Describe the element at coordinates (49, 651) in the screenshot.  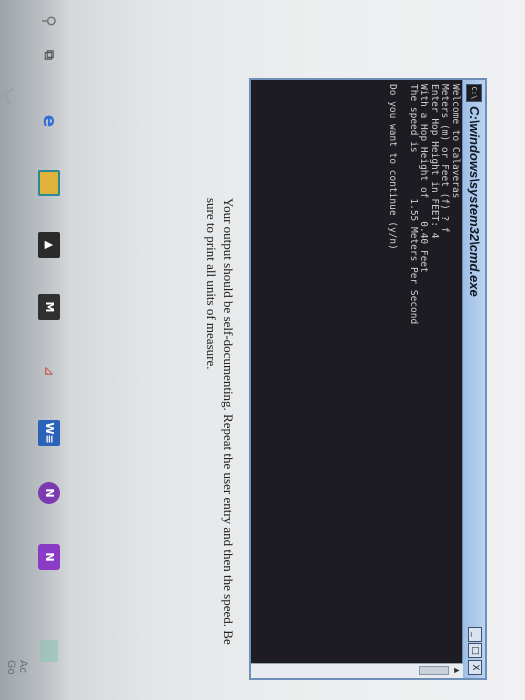
I see `system-tray-icon` at that location.